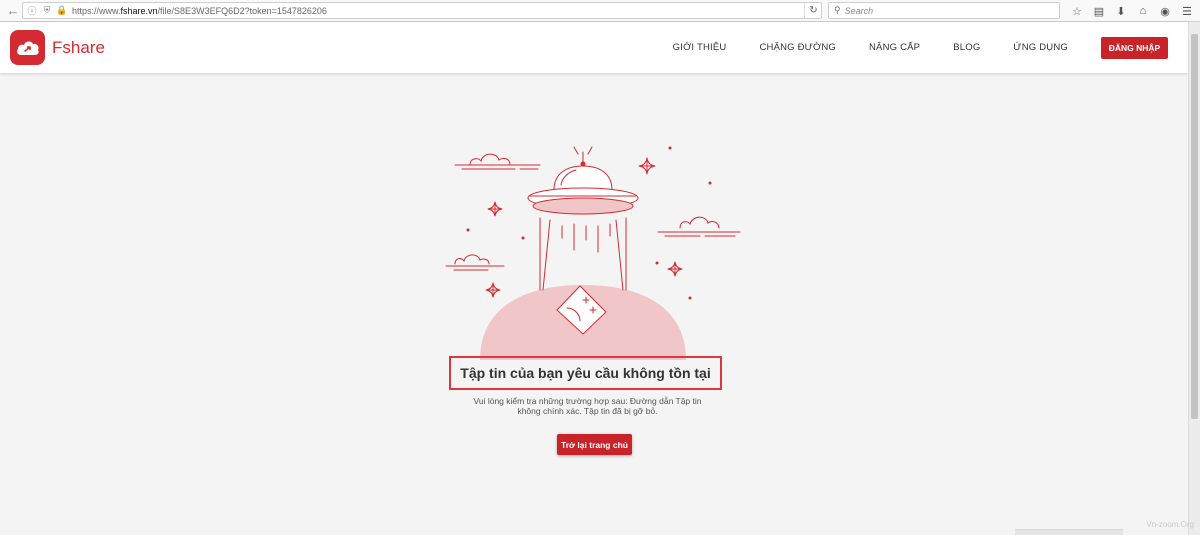 Image resolution: width=1200 pixels, height=535 pixels. I want to click on search-placeholder: Search, so click(859, 10).